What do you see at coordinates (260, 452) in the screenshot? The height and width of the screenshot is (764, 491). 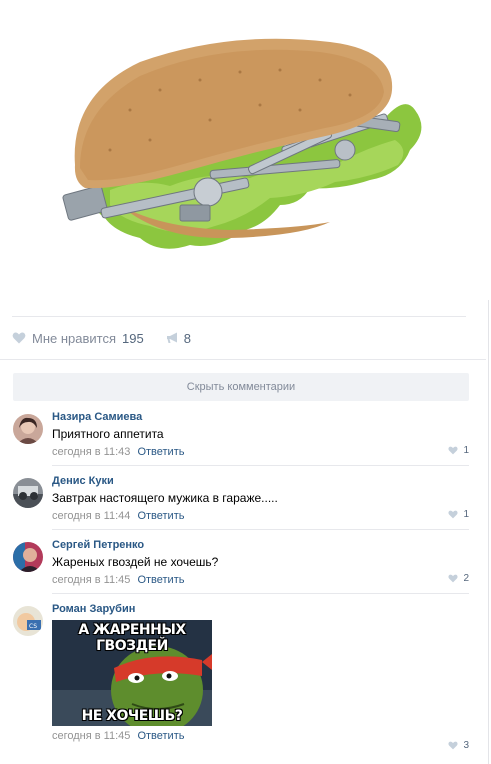 I see `comment-meta: сегодня в 11:43 Ответить` at bounding box center [260, 452].